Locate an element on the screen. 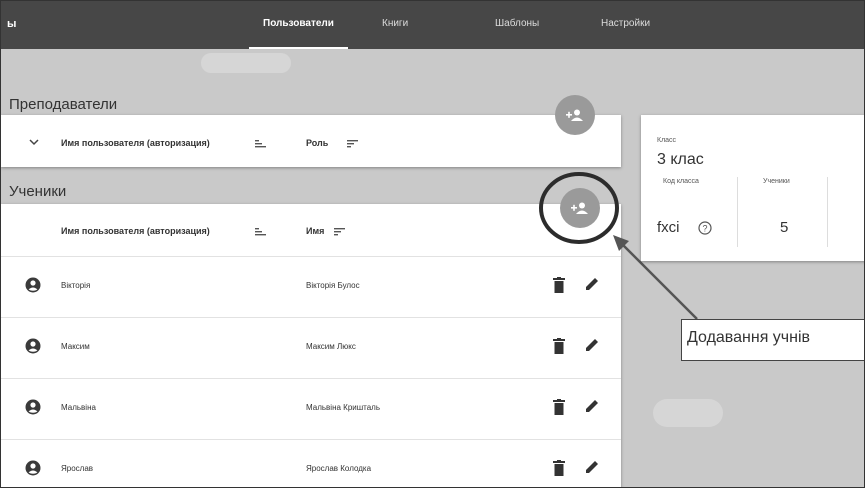  help-icon: ? is located at coordinates (705, 228).